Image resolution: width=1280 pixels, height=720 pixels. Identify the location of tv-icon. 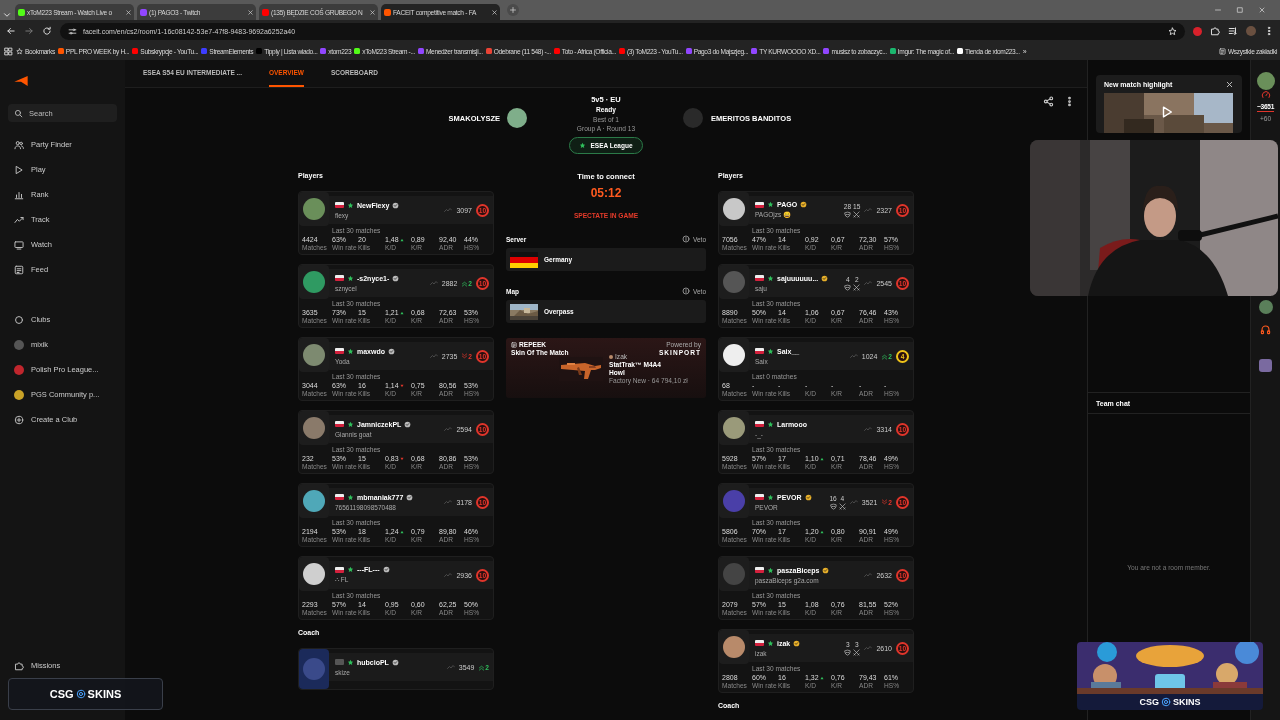
(19, 244).